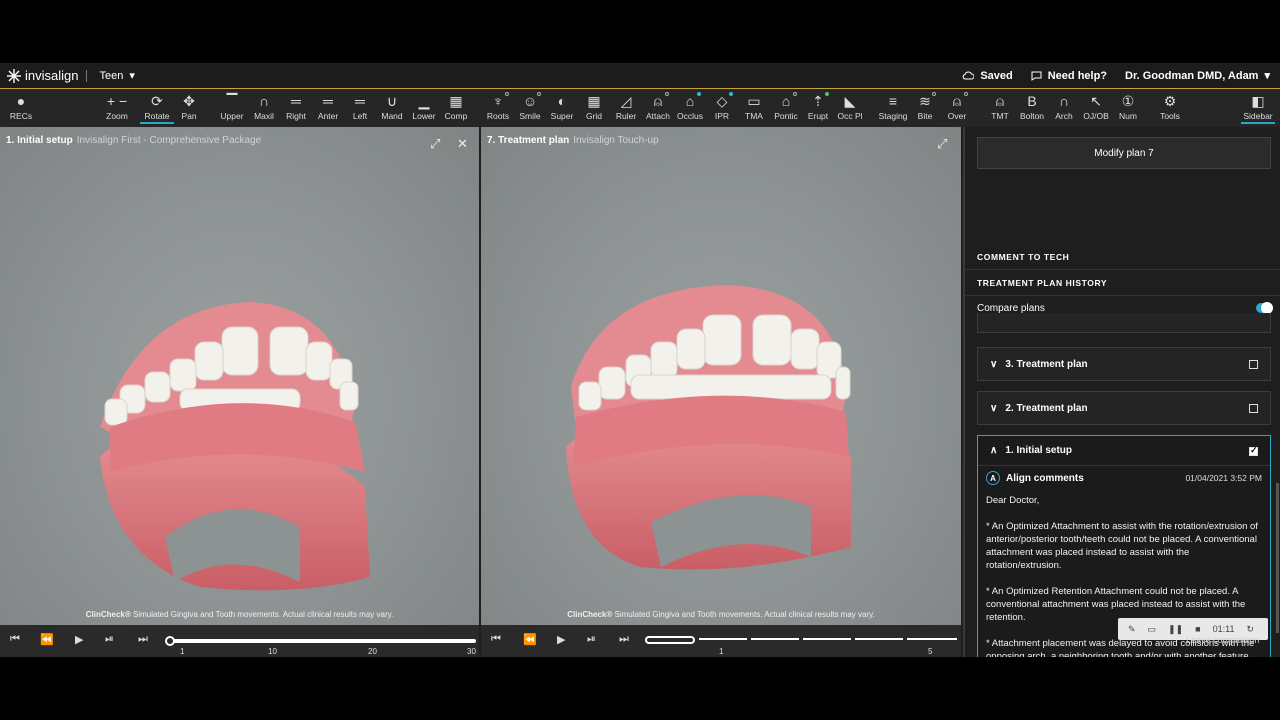  I want to click on sidebar-icon: ◧, so click(1258, 100).